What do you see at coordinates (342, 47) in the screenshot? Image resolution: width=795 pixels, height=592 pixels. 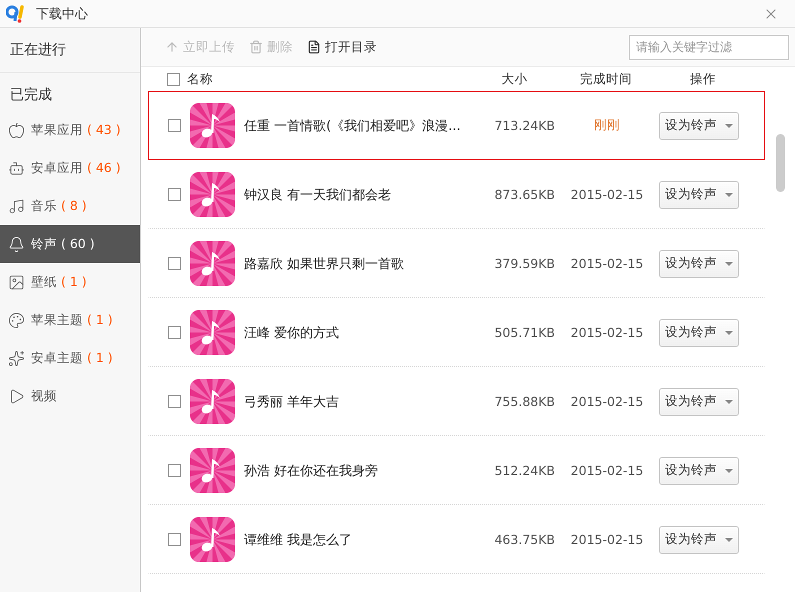 I see `toolbar-button: 打开目录` at bounding box center [342, 47].